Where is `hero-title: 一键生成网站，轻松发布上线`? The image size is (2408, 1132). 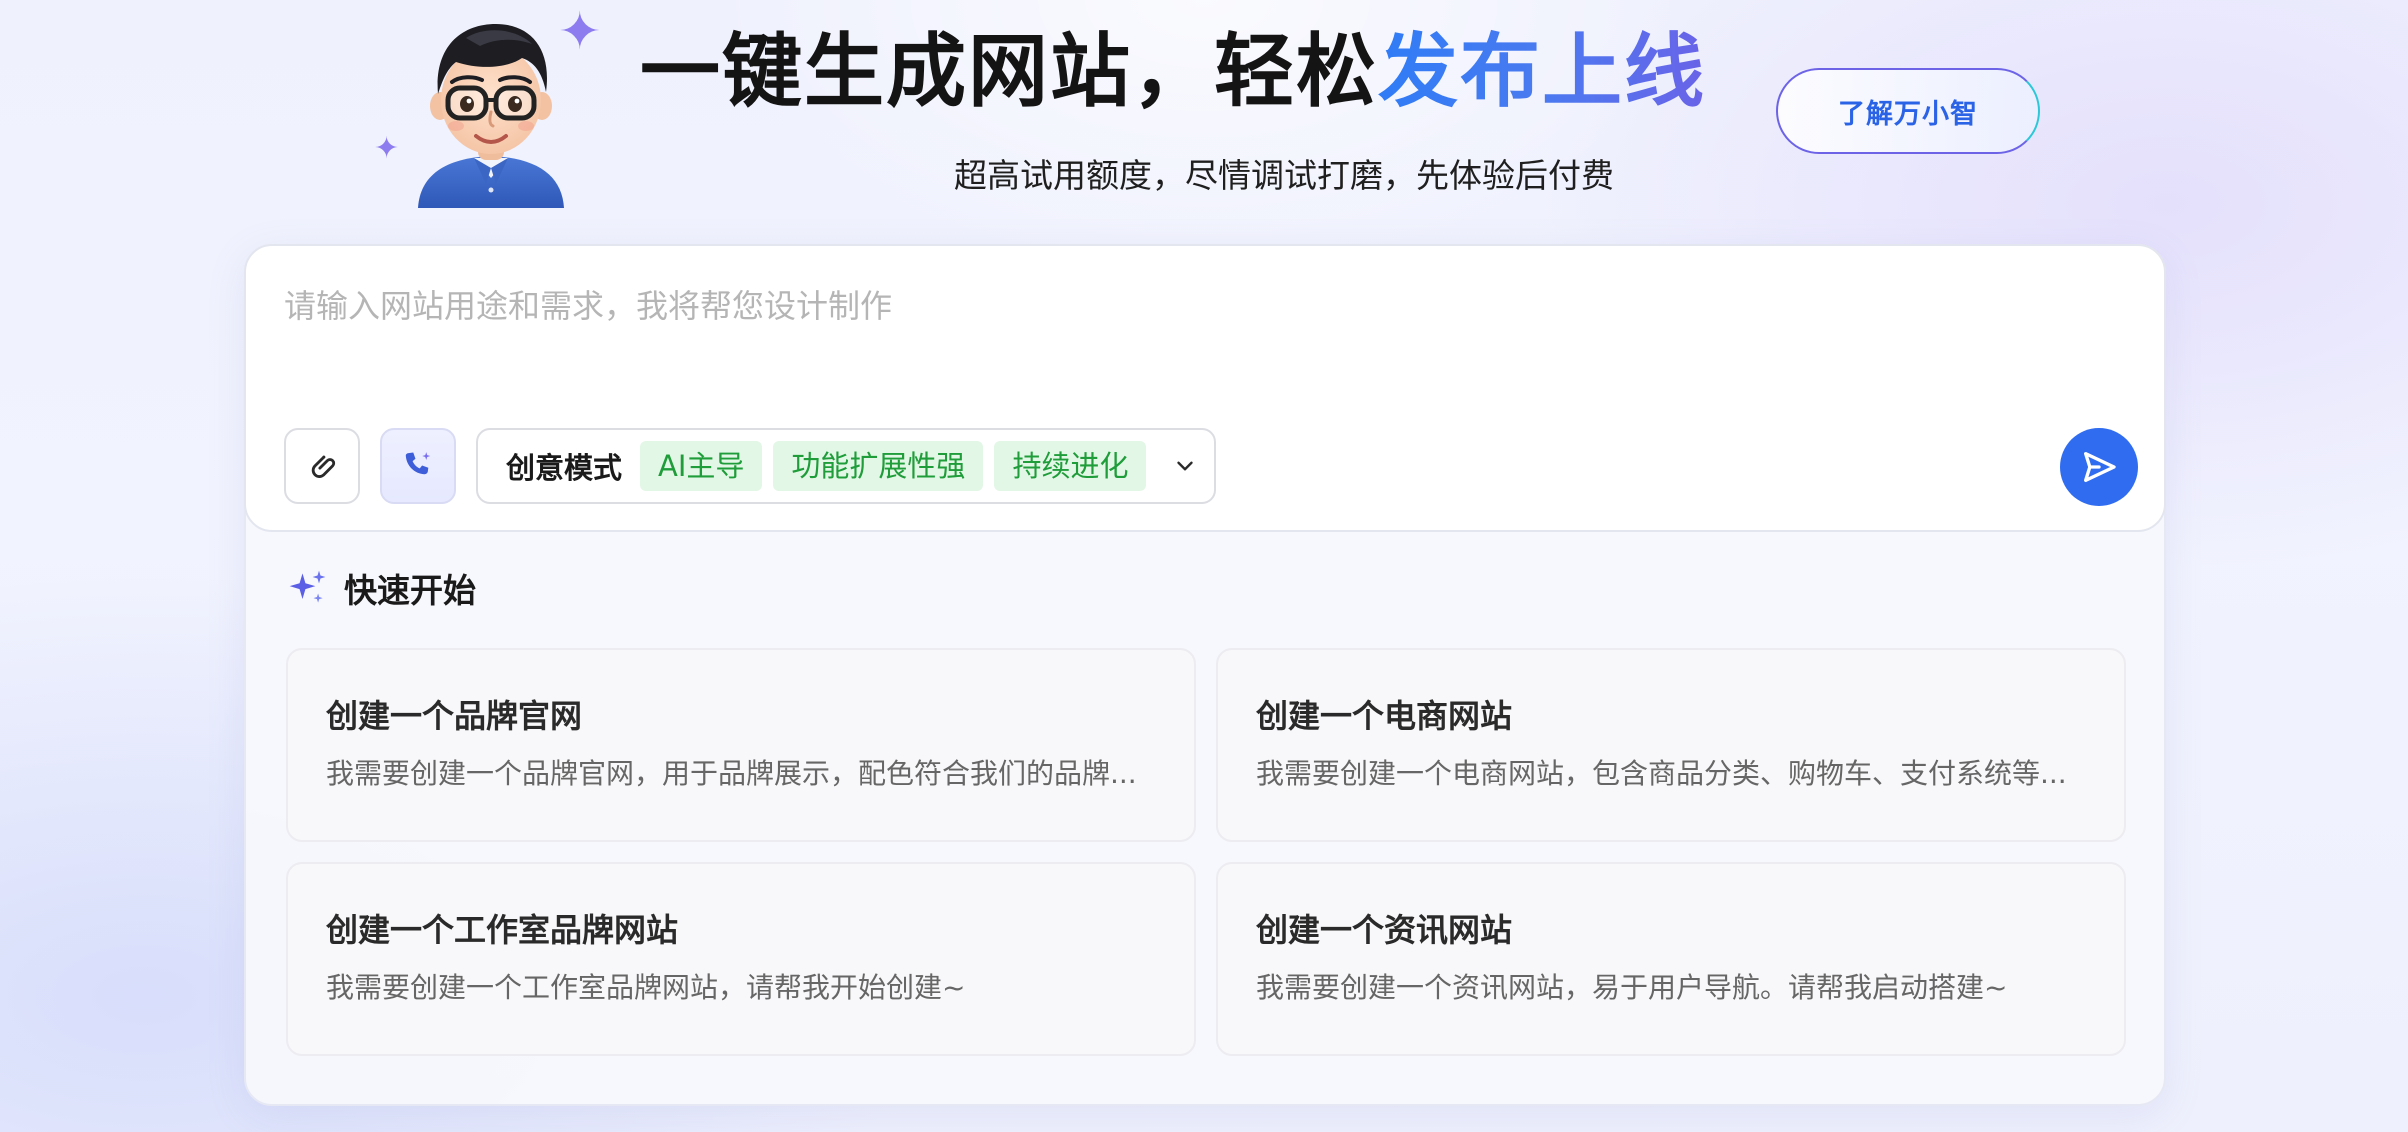 hero-title: 一键生成网站，轻松发布上线 is located at coordinates (1173, 72).